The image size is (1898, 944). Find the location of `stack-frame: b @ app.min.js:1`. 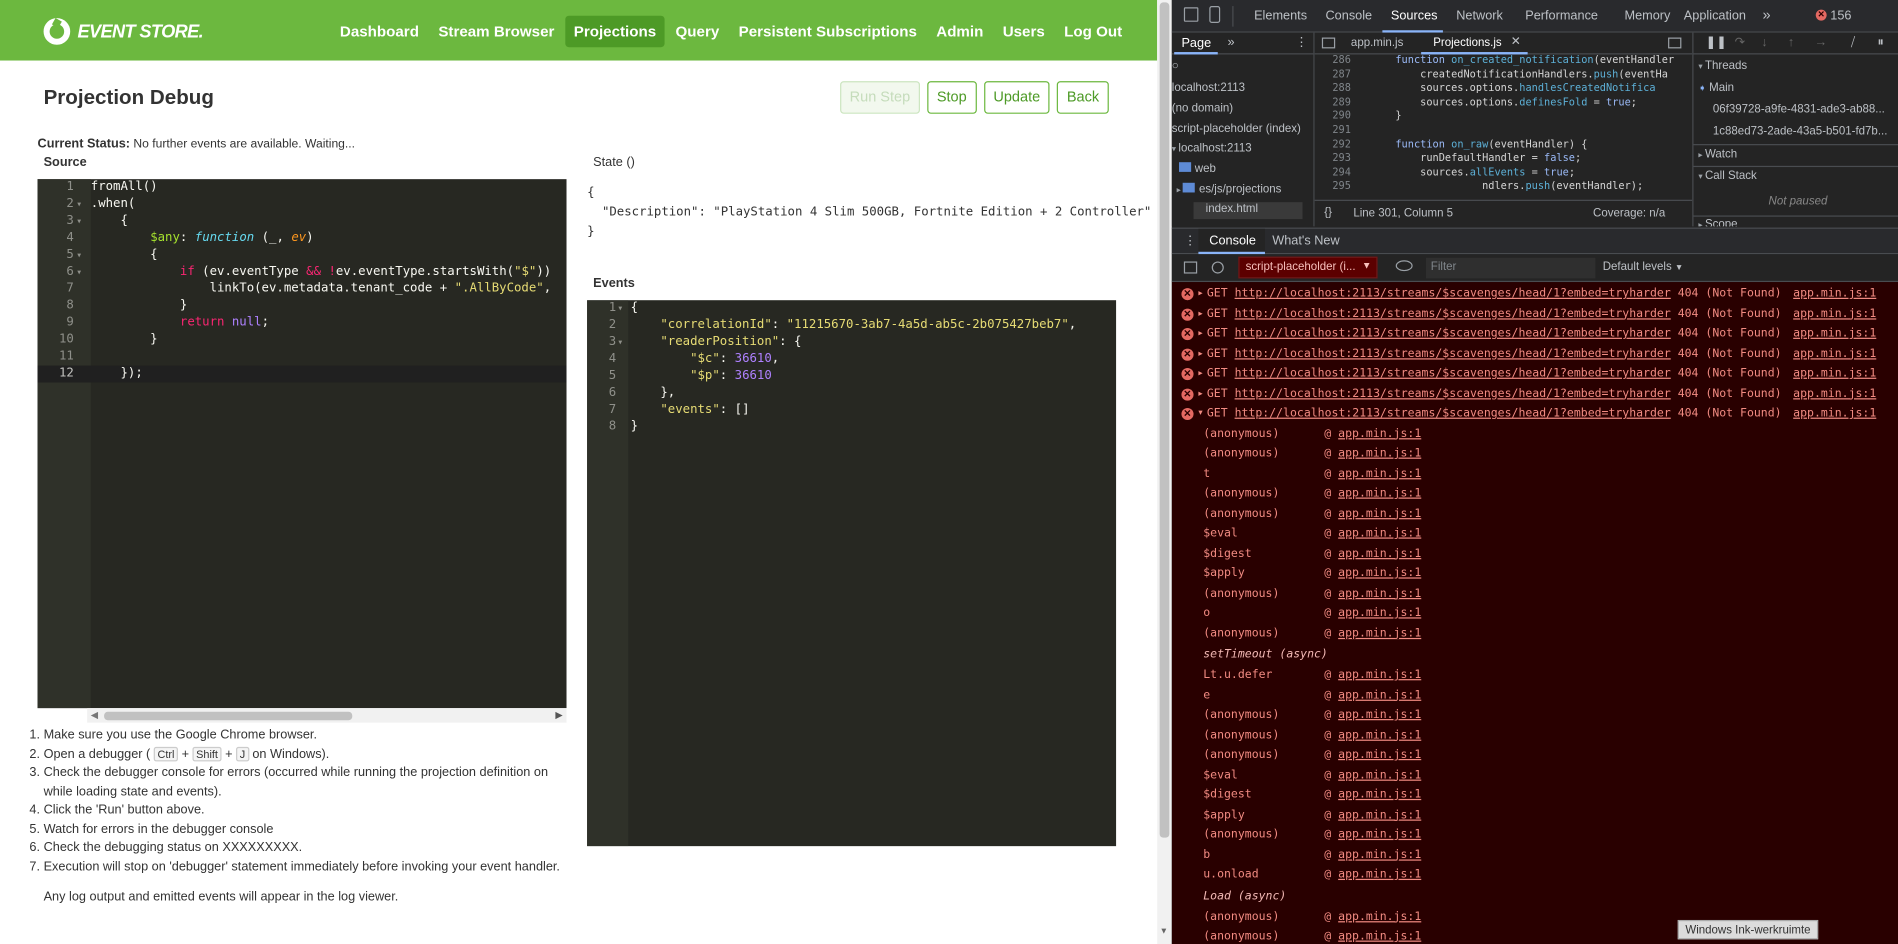

stack-frame: b @ app.min.js:1 is located at coordinates (1312, 856).